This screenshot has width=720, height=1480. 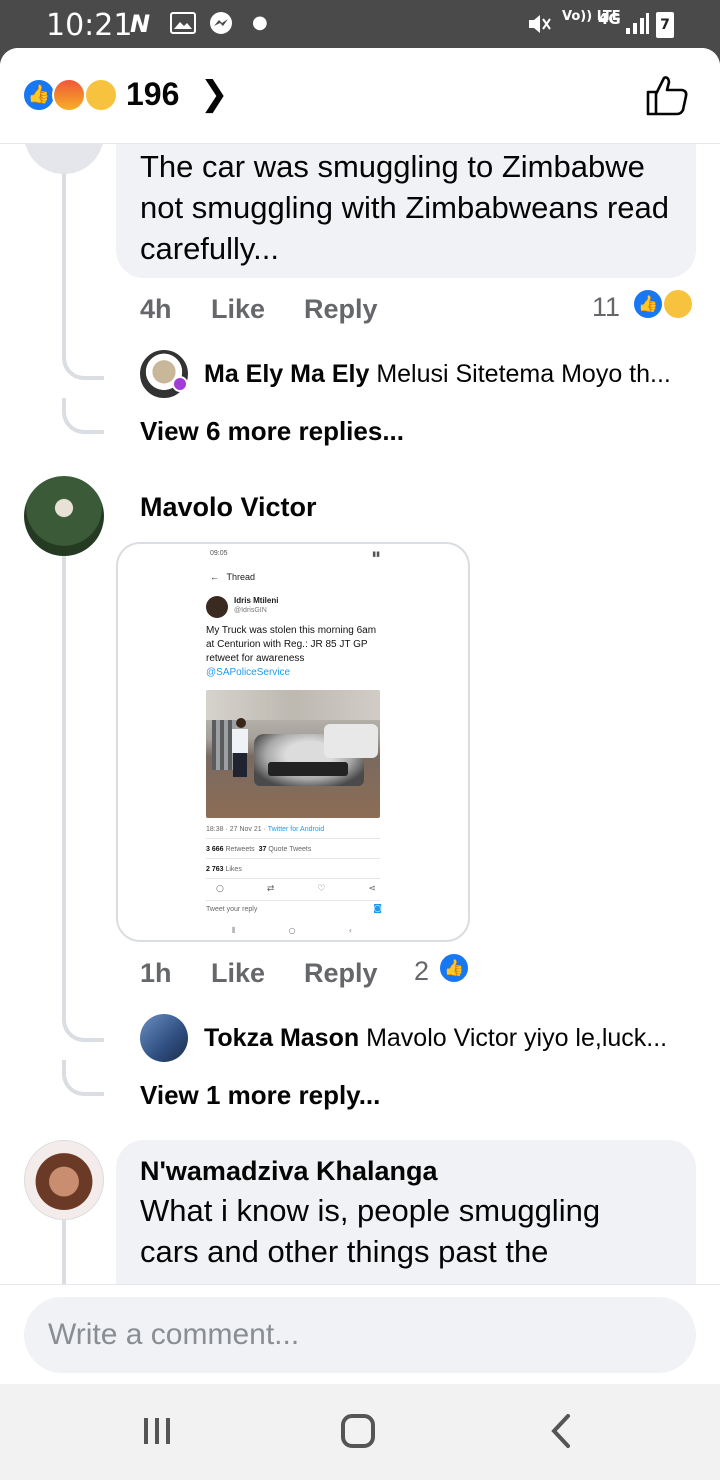 I want to click on home-icon: ○, so click(x=292, y=930).